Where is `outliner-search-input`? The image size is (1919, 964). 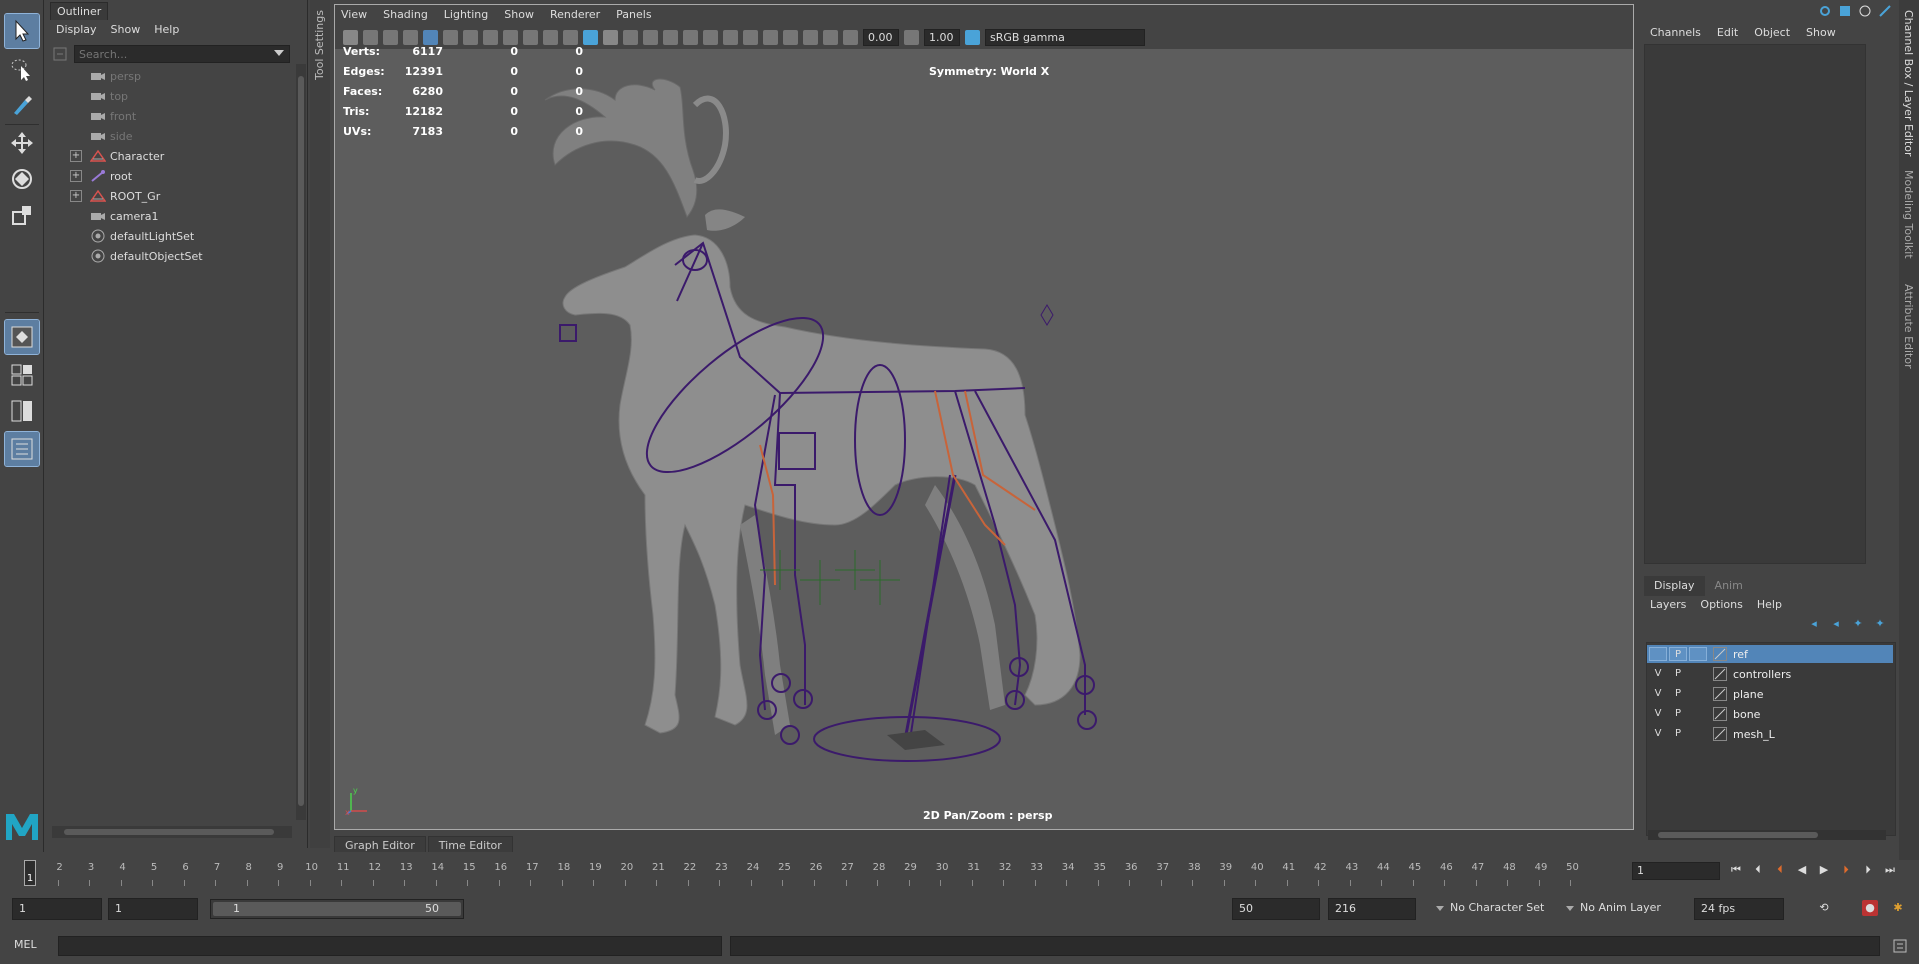
outliner-search-input is located at coordinates (182, 54).